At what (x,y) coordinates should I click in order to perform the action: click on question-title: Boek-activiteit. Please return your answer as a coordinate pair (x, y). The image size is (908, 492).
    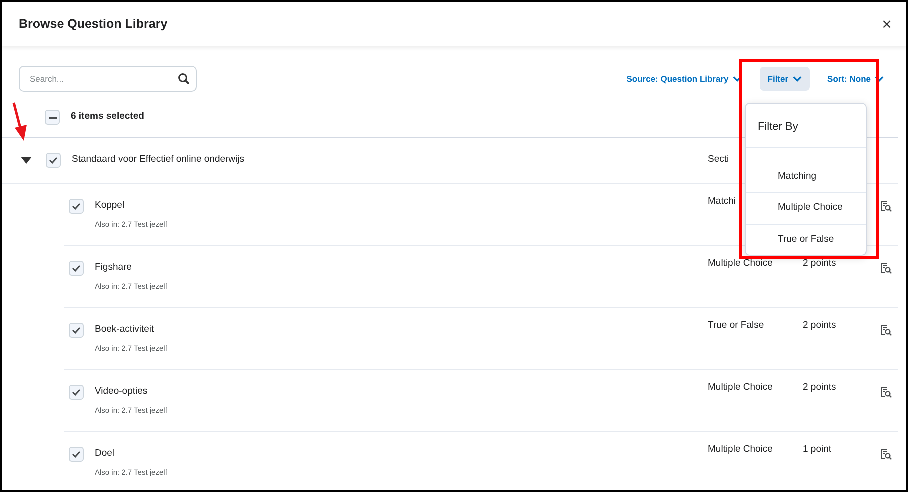
    Looking at the image, I should click on (125, 330).